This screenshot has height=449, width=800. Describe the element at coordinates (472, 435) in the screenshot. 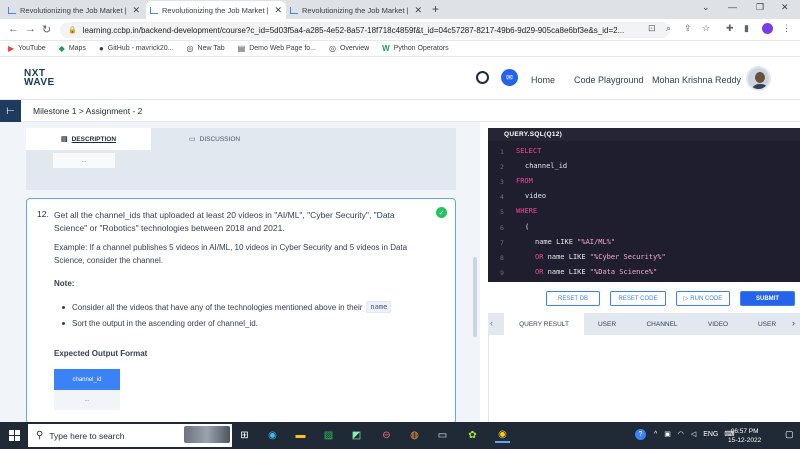

I see `settings-app-icon: ✿` at that location.